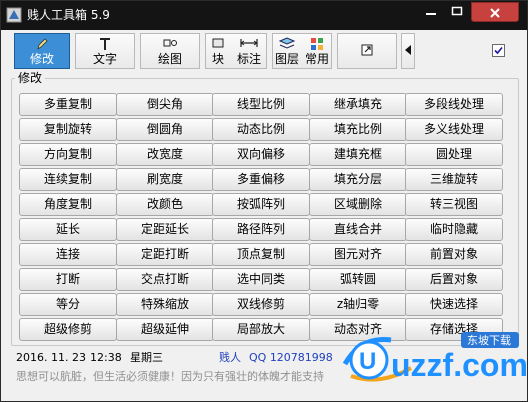 The image size is (528, 402). Describe the element at coordinates (68, 254) in the screenshot. I see `command-button: 连接` at that location.